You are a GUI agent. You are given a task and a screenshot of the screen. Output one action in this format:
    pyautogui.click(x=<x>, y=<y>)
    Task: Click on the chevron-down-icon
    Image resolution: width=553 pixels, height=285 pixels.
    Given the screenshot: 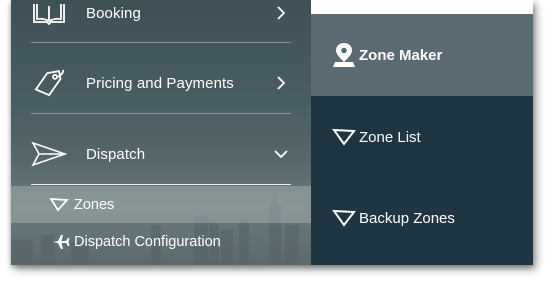 What is the action you would take?
    pyautogui.click(x=281, y=154)
    